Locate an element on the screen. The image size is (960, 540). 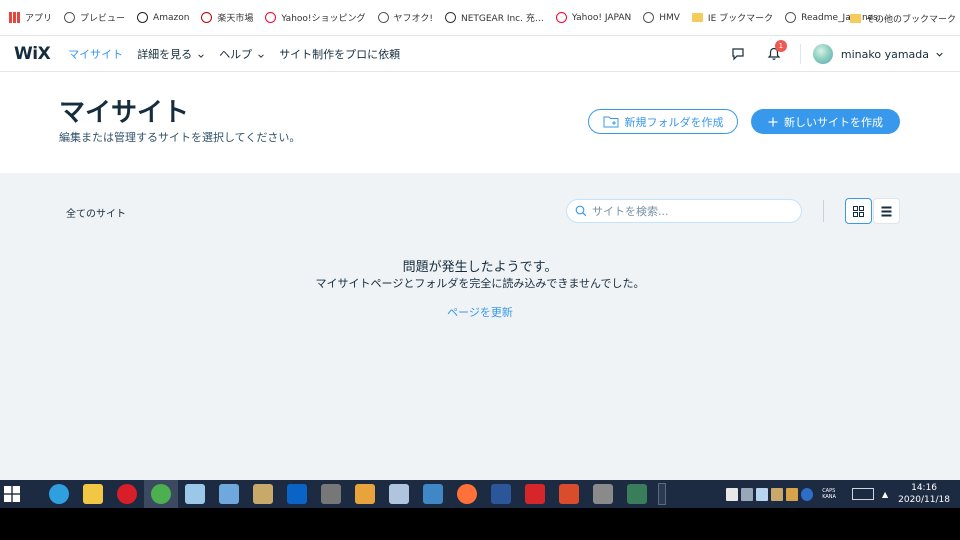
bookmark-item: HMV is located at coordinates (661, 18).